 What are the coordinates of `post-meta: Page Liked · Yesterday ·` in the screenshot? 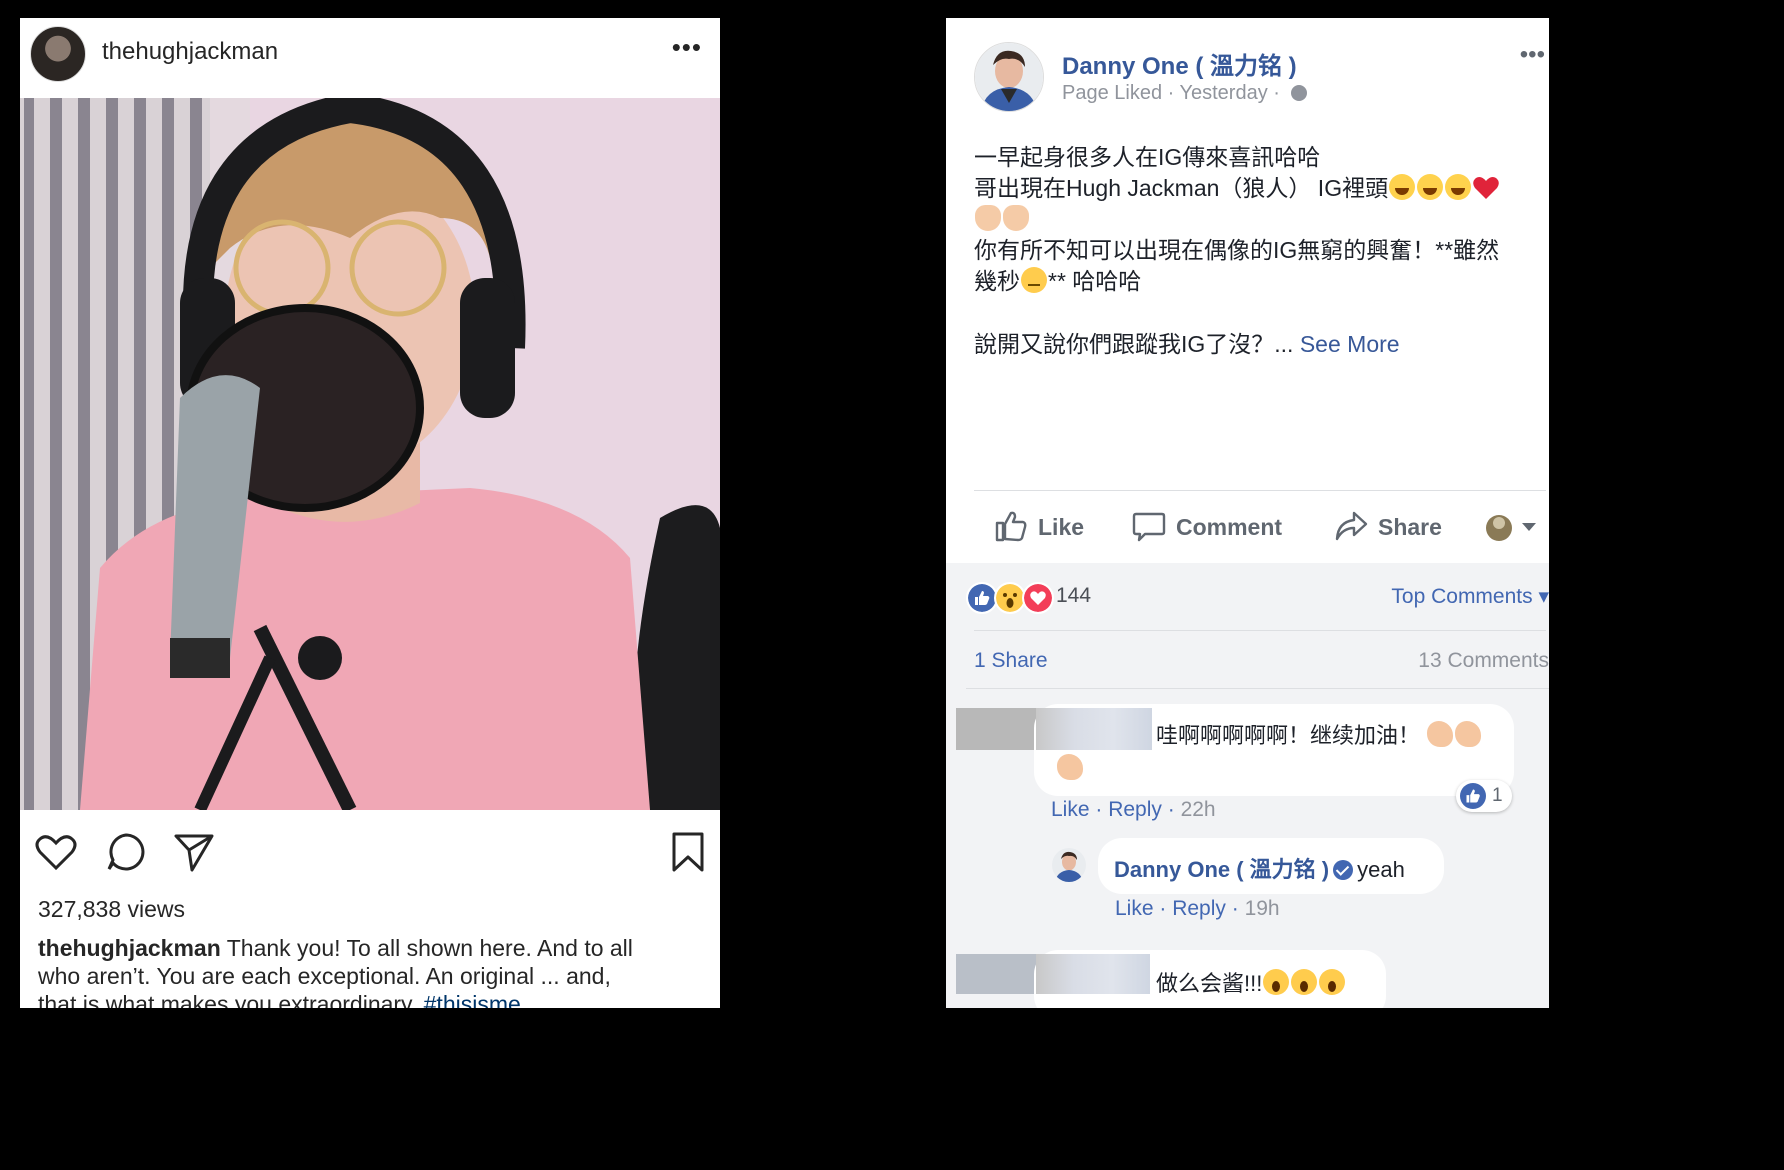 It's located at (1185, 93).